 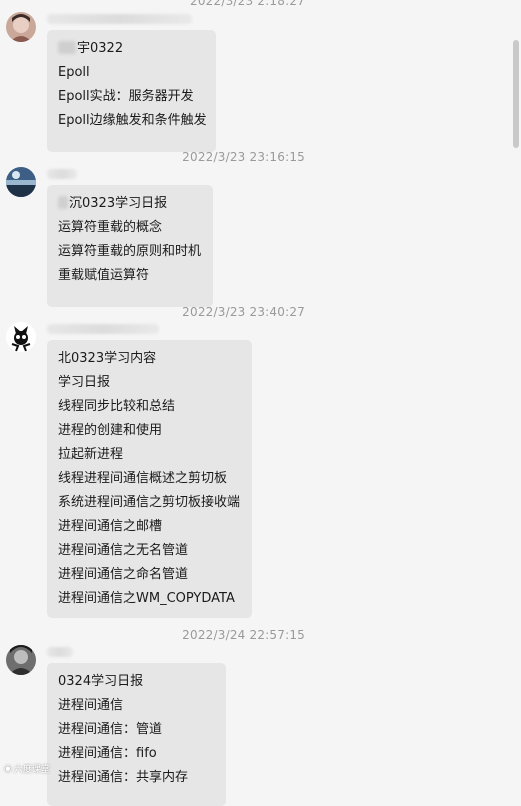 I want to click on message-bubble: 宇0322 Epoll Epoll实战：服务器开发 Epoll边缘触发和条件触发, so click(x=131, y=91).